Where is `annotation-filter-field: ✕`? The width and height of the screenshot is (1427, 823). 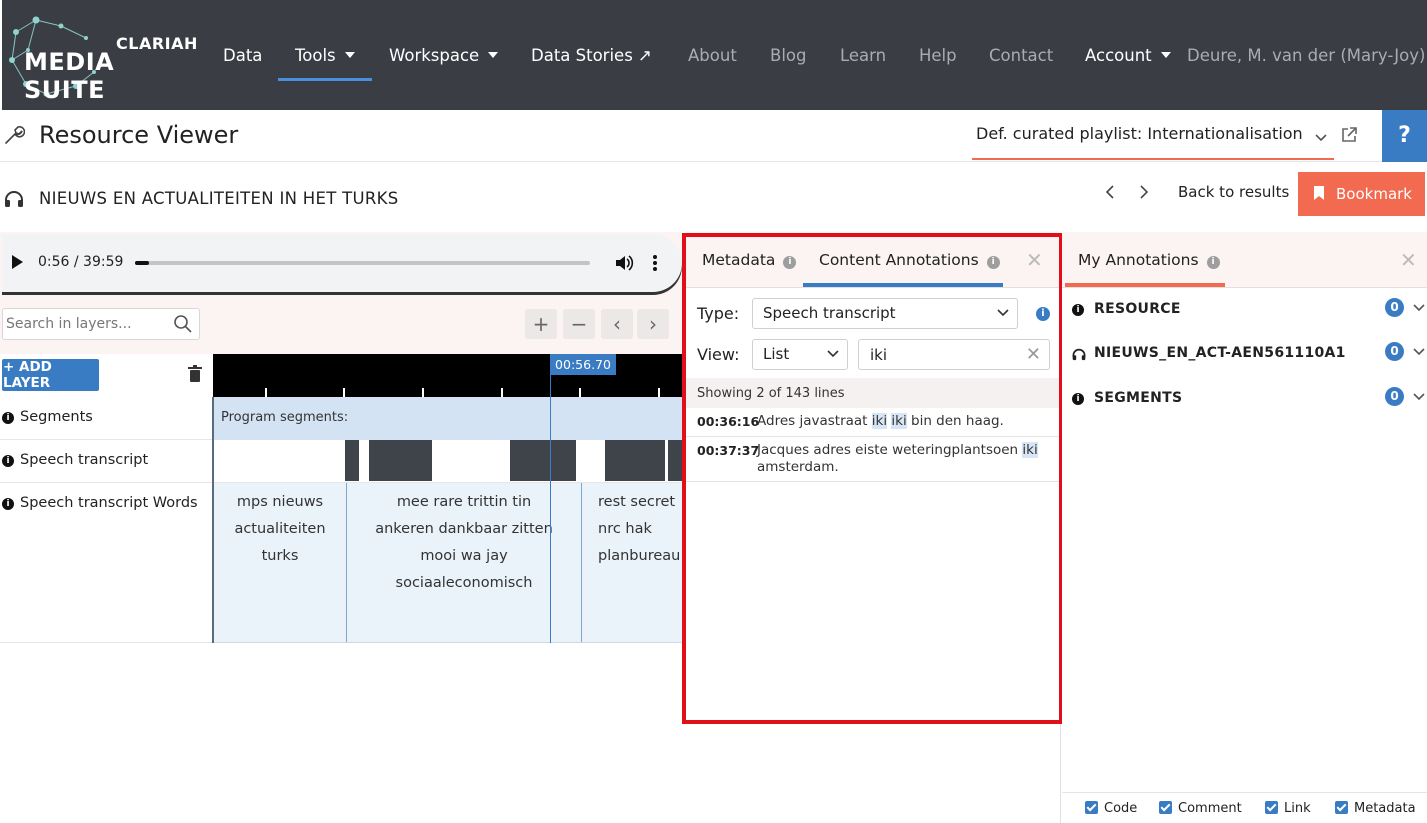
annotation-filter-field: ✕ is located at coordinates (954, 354).